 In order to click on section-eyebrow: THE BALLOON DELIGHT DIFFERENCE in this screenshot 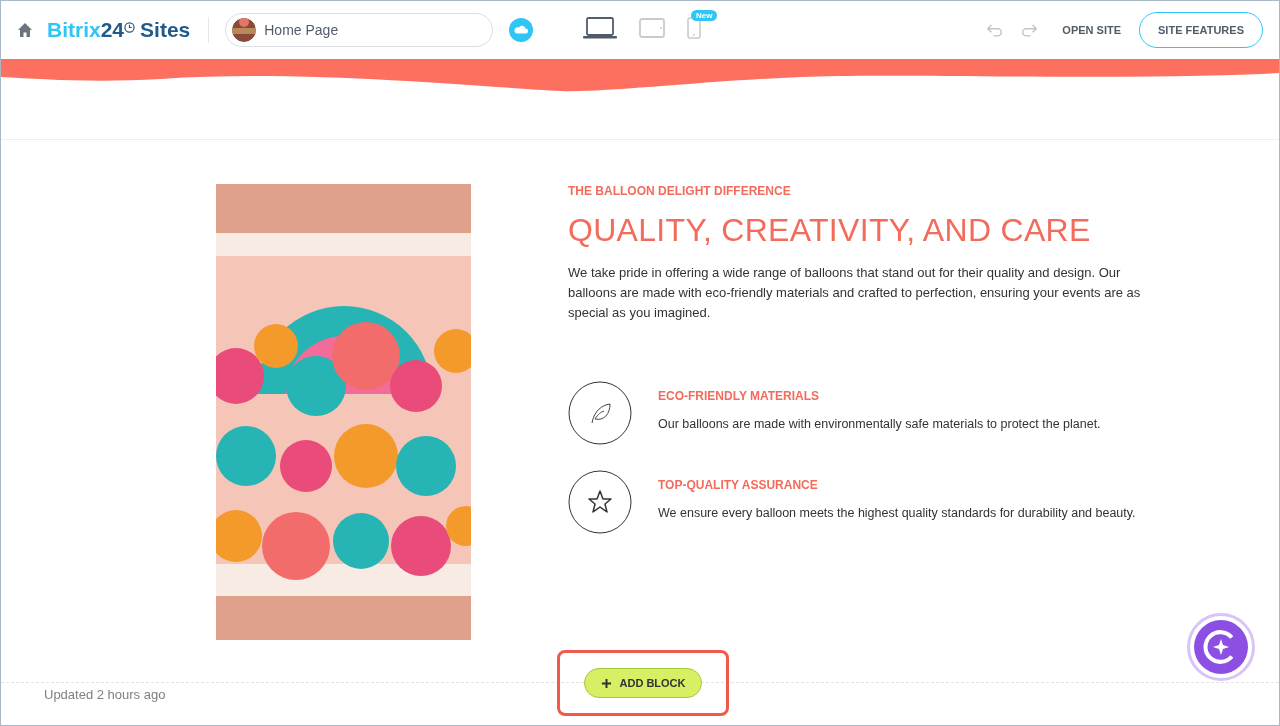, I will do `click(680, 191)`.